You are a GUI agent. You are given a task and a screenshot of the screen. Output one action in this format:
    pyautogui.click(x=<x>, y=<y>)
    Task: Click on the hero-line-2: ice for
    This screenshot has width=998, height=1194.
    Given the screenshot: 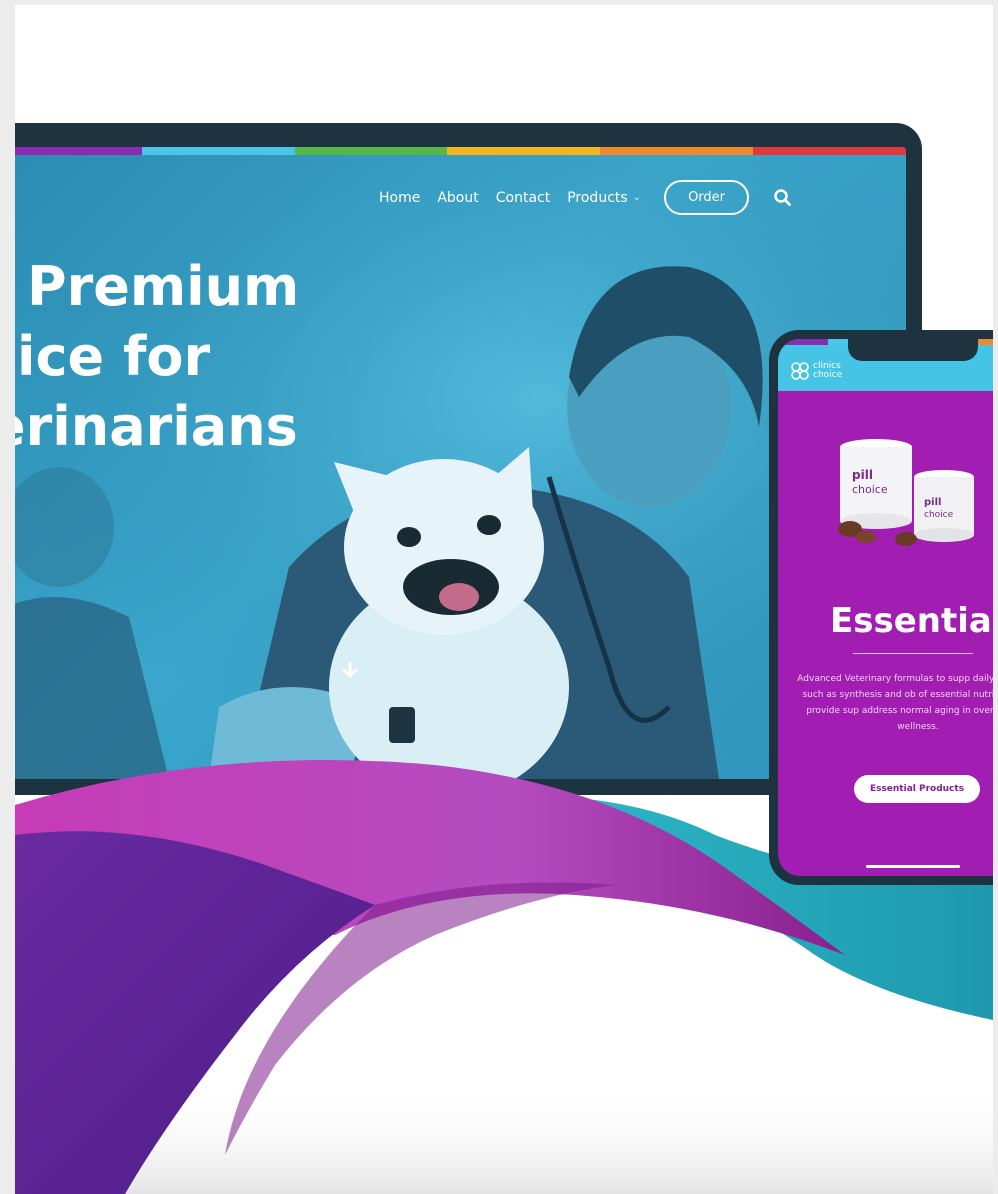 What is the action you would take?
    pyautogui.click(x=114, y=356)
    